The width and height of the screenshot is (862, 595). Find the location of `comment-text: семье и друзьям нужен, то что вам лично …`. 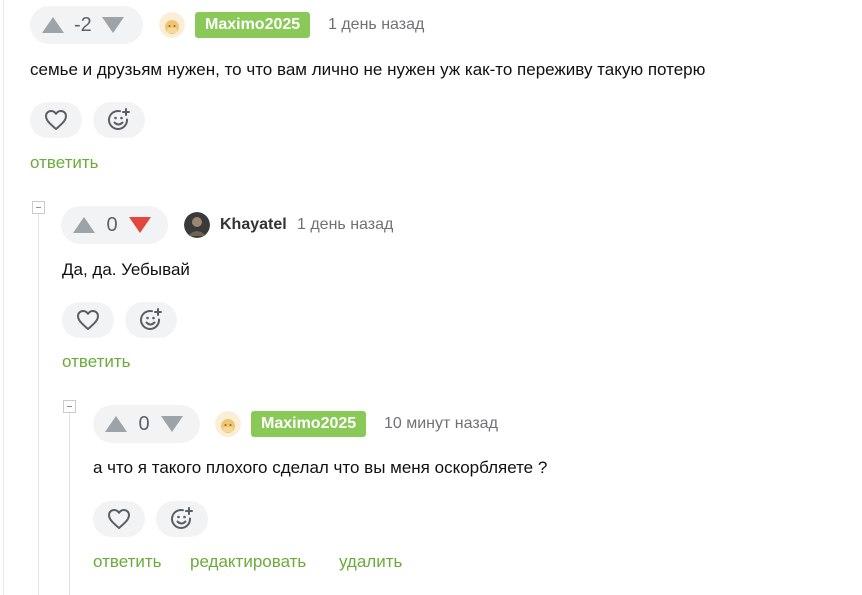

comment-text: семье и друзьям нужен, то что вам лично … is located at coordinates (368, 69).